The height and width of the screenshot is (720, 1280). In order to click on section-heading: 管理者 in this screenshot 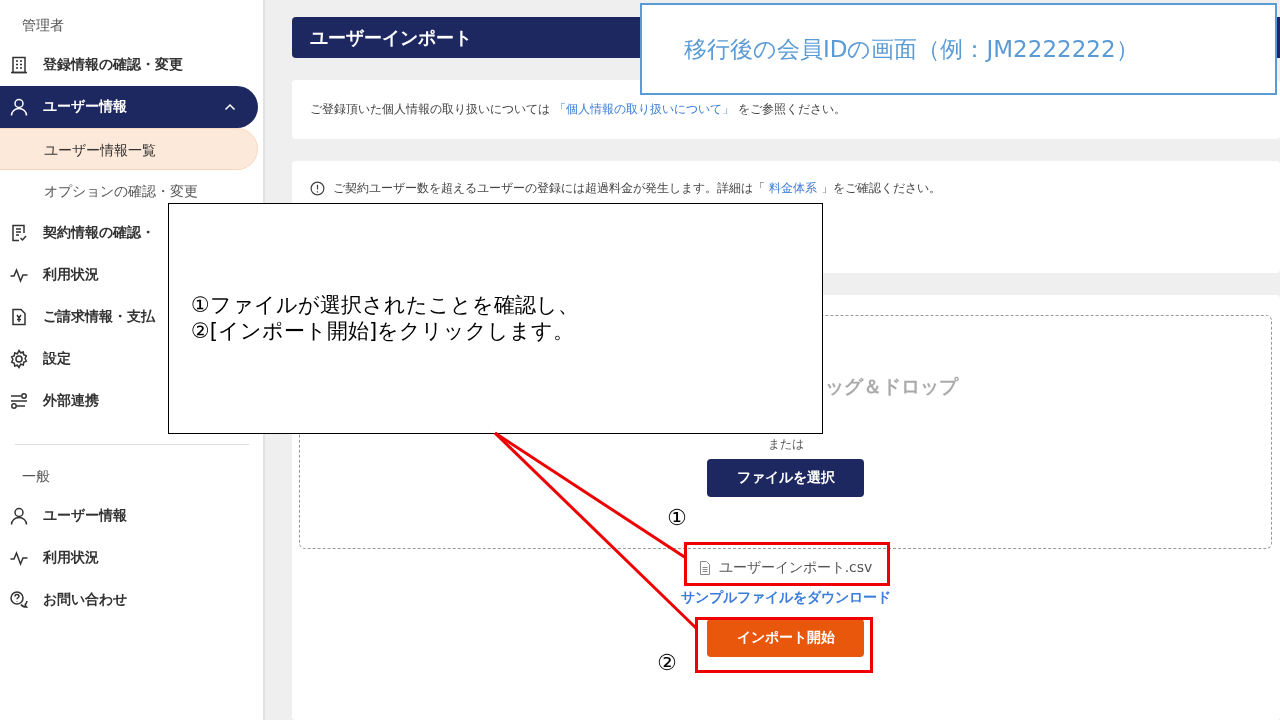, I will do `click(43, 25)`.